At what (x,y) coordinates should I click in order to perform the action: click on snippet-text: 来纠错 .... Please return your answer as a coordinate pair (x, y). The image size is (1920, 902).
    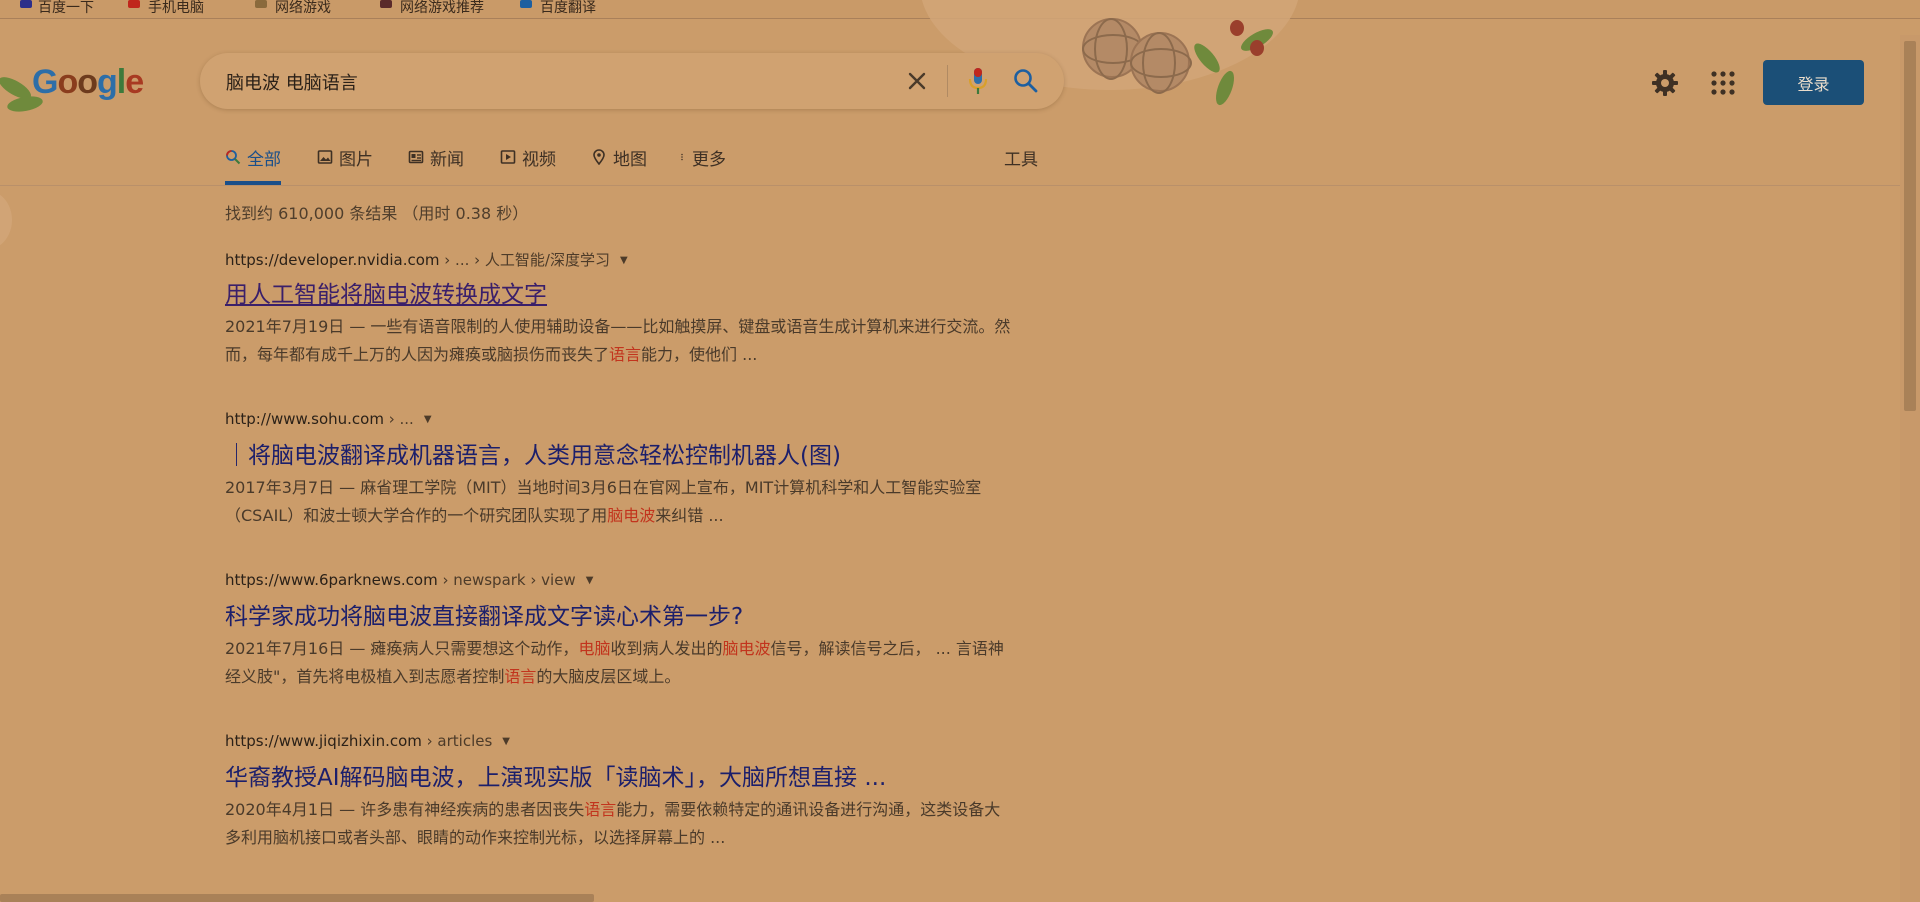
    Looking at the image, I should click on (689, 515).